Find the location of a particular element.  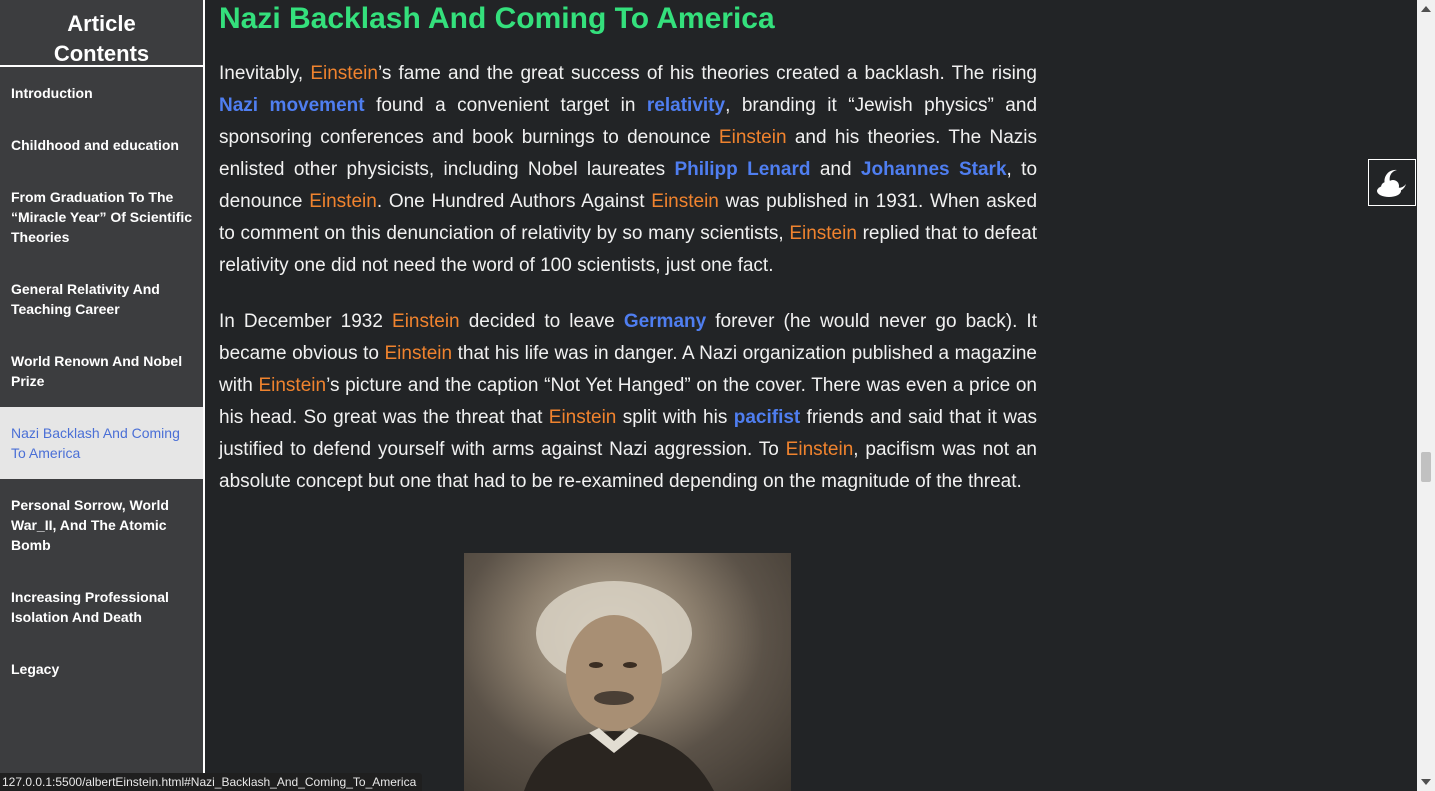

sidebar-title: Article Contents is located at coordinates (101, 33).